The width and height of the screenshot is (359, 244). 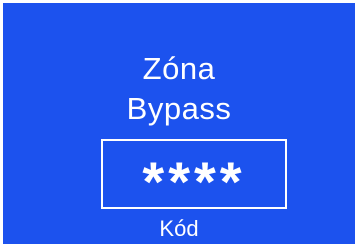 What do you see at coordinates (179, 228) in the screenshot?
I see `code-field-label: Kód` at bounding box center [179, 228].